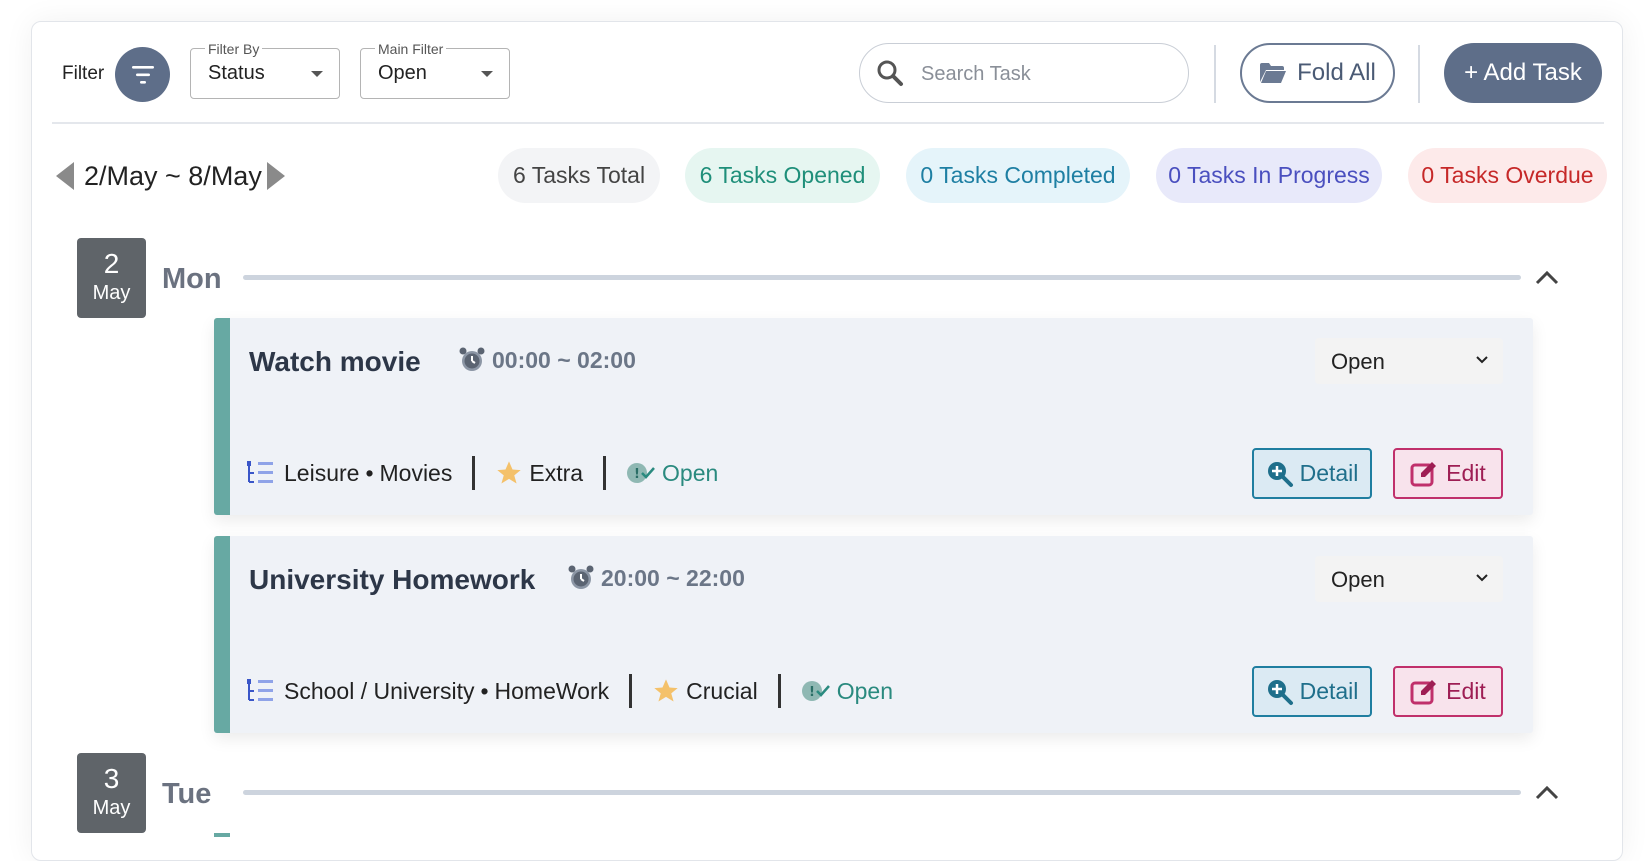 This screenshot has height=861, width=1645. Describe the element at coordinates (111, 778) in the screenshot. I see `date-day: 3` at that location.